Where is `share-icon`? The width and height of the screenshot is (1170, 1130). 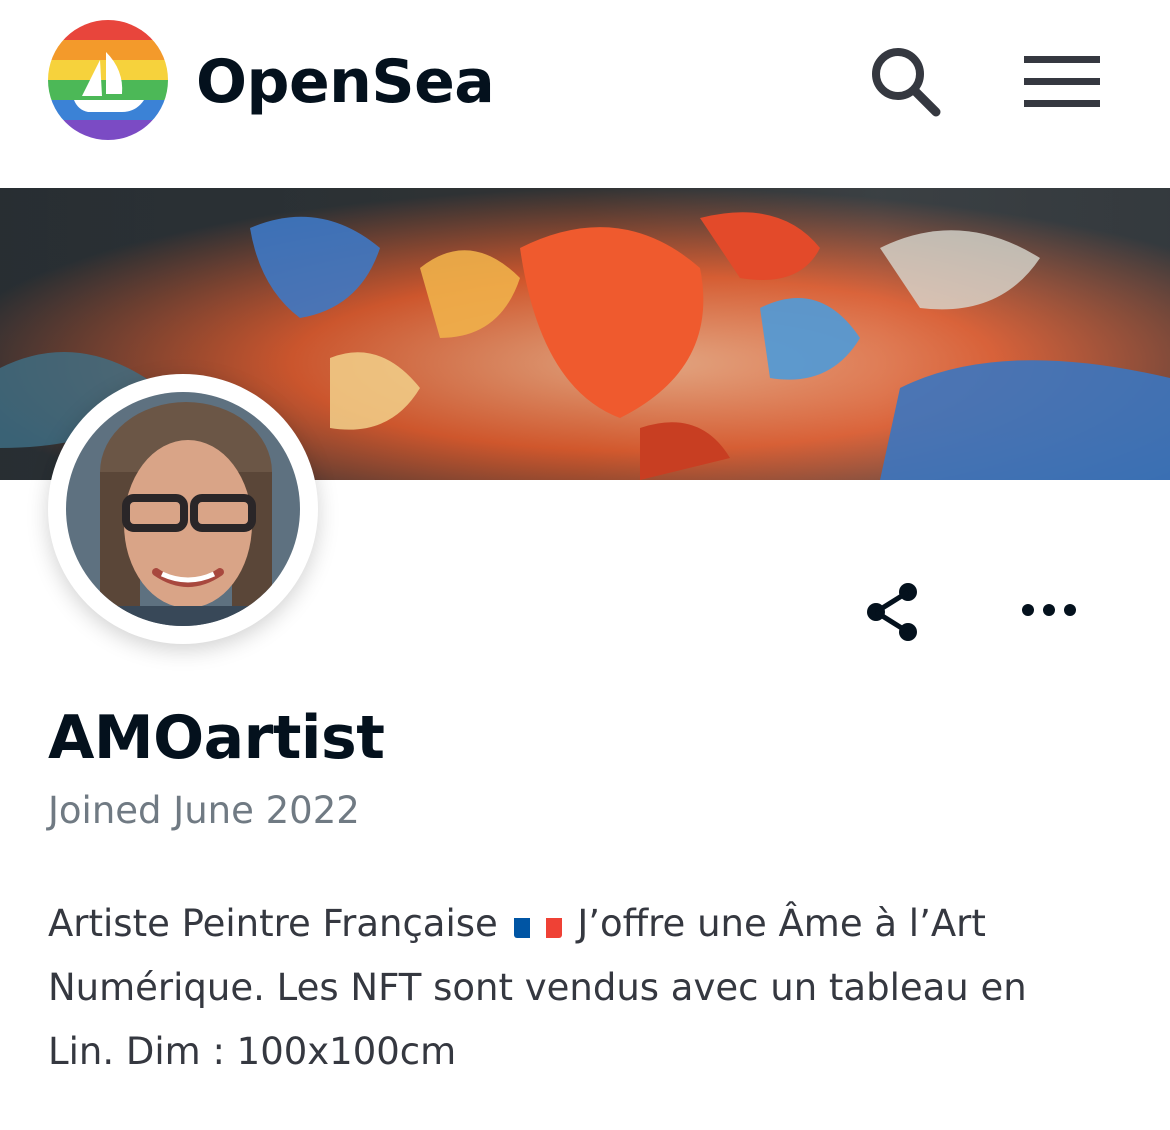
share-icon is located at coordinates (894, 612).